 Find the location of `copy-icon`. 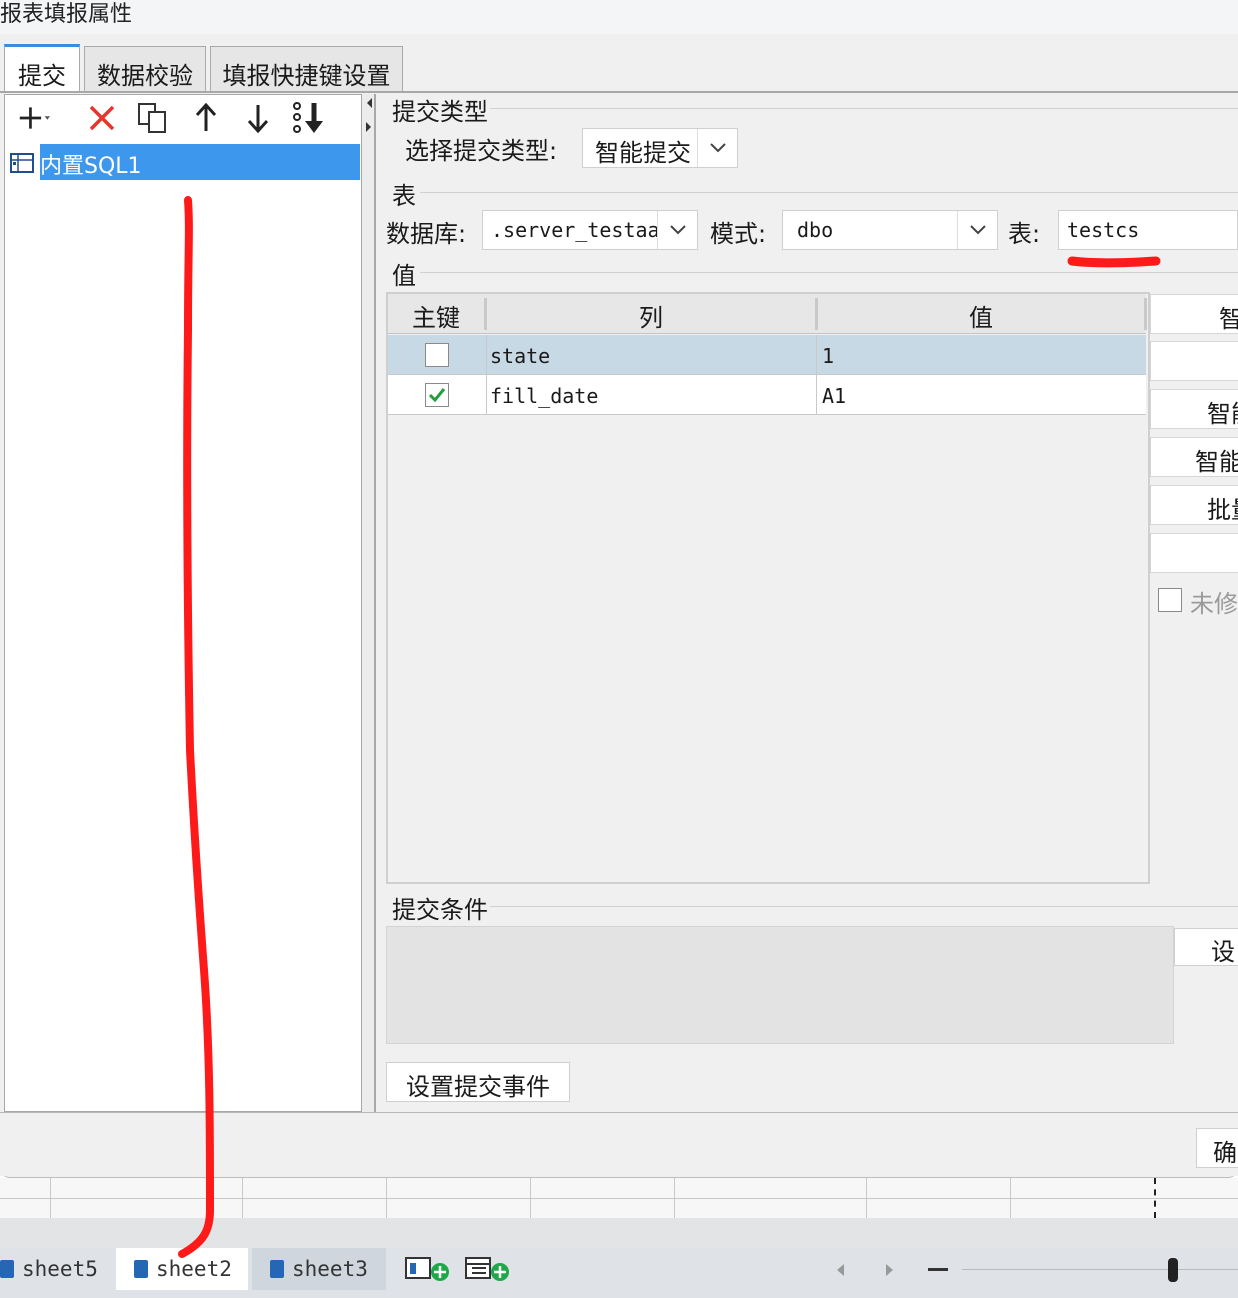

copy-icon is located at coordinates (153, 118).